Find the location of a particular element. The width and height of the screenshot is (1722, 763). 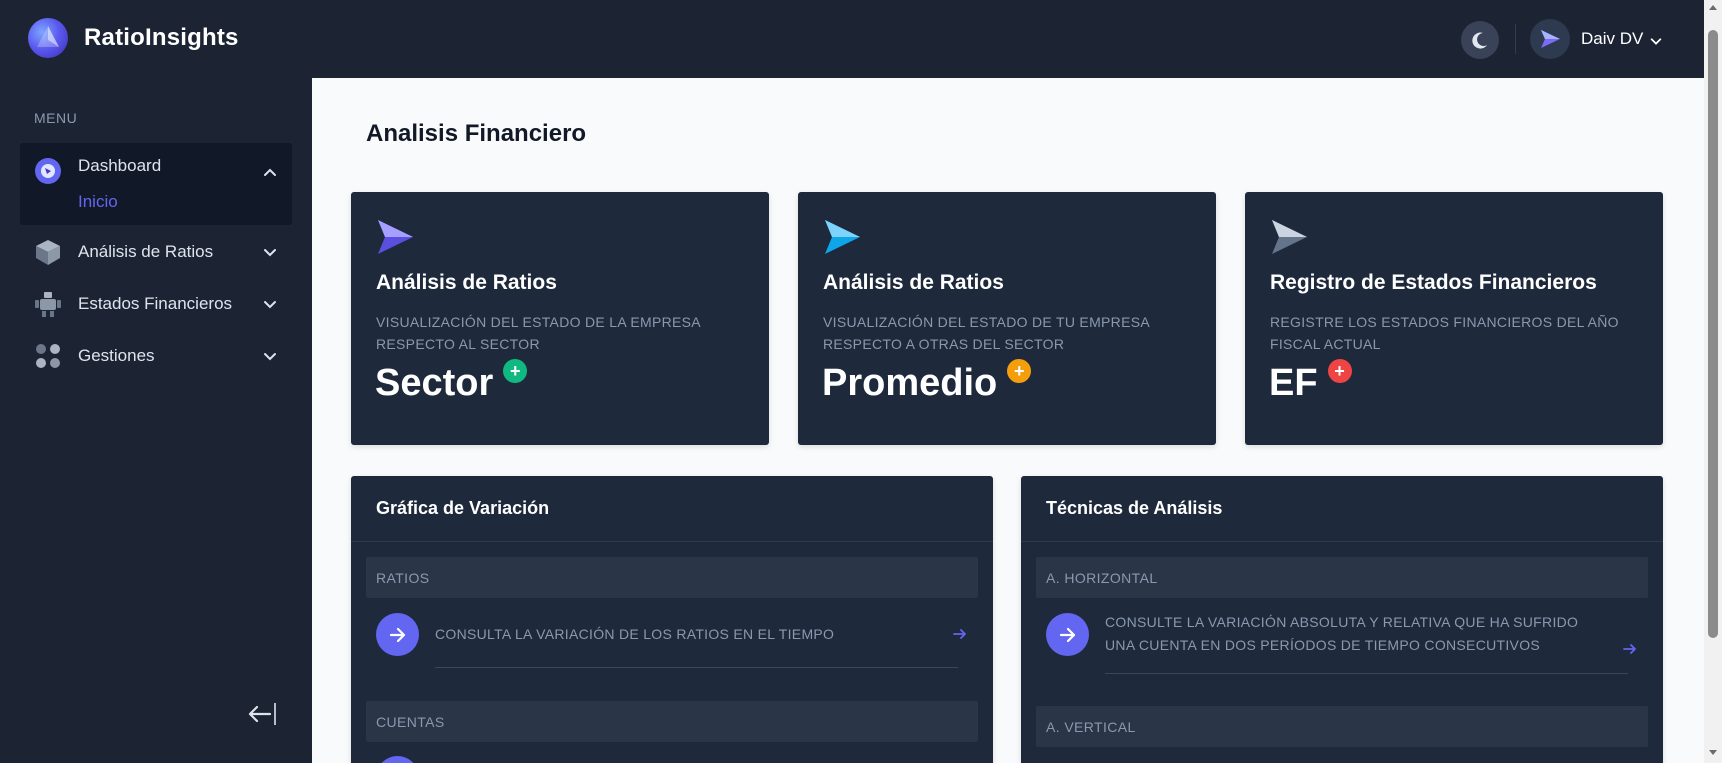

scrollbar-thumb is located at coordinates (1713, 334).